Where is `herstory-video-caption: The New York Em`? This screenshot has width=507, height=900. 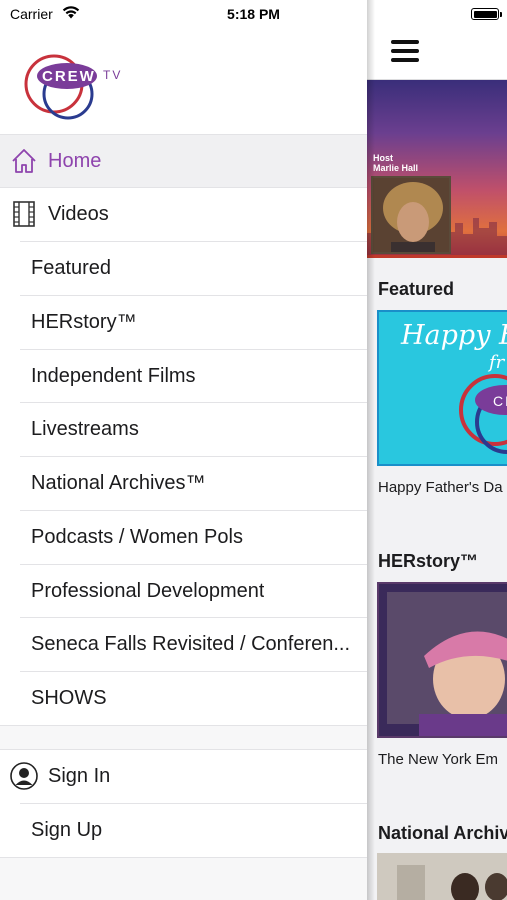
herstory-video-caption: The New York Em is located at coordinates (438, 759).